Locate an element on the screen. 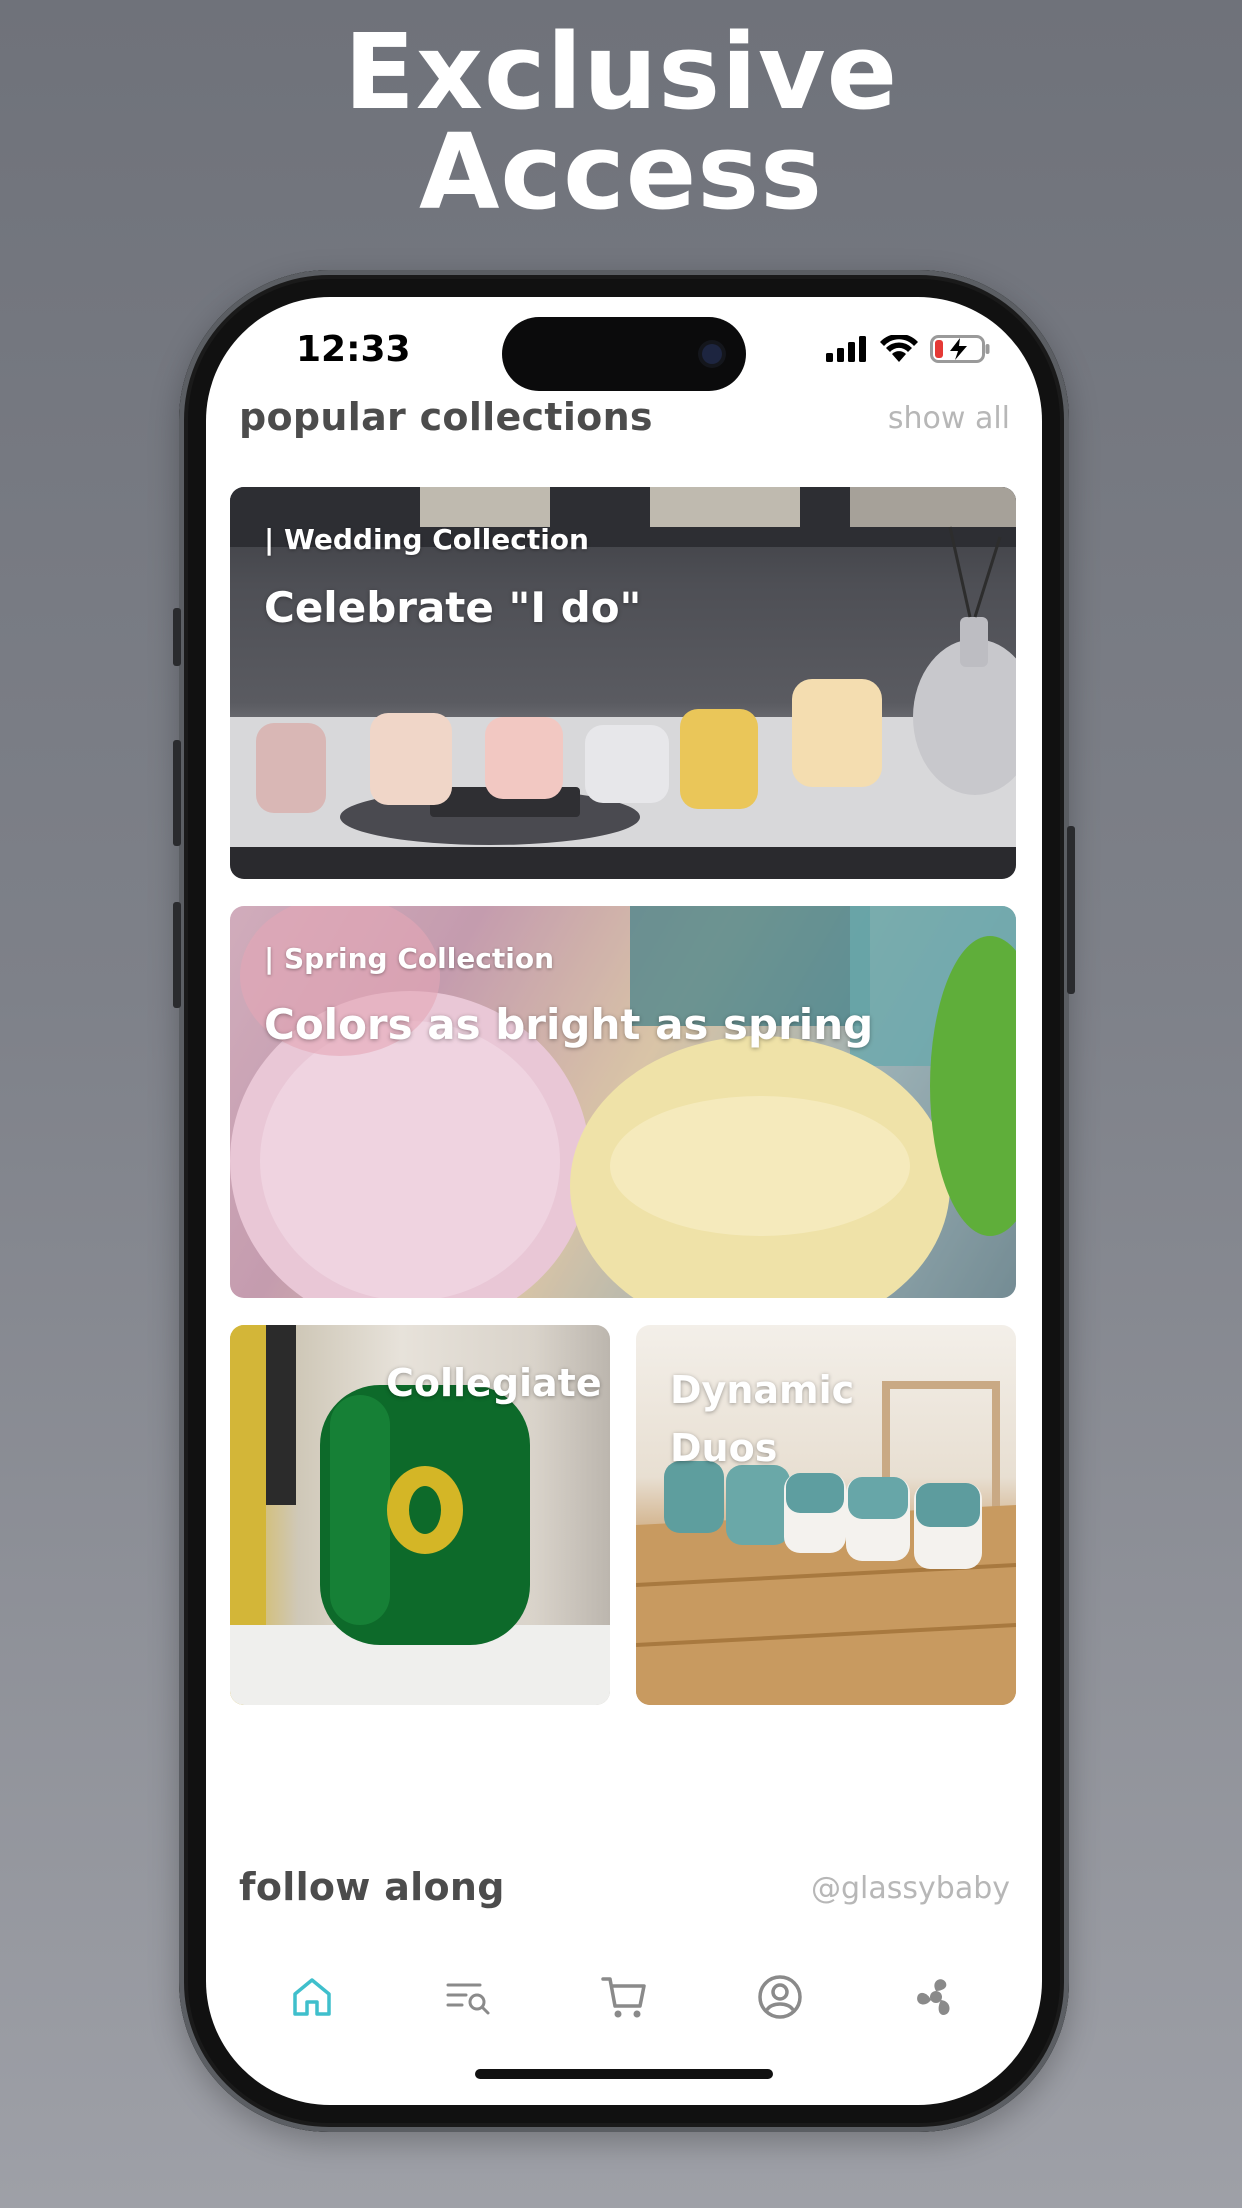 This screenshot has width=1242, height=2208. profile-icon is located at coordinates (780, 1997).